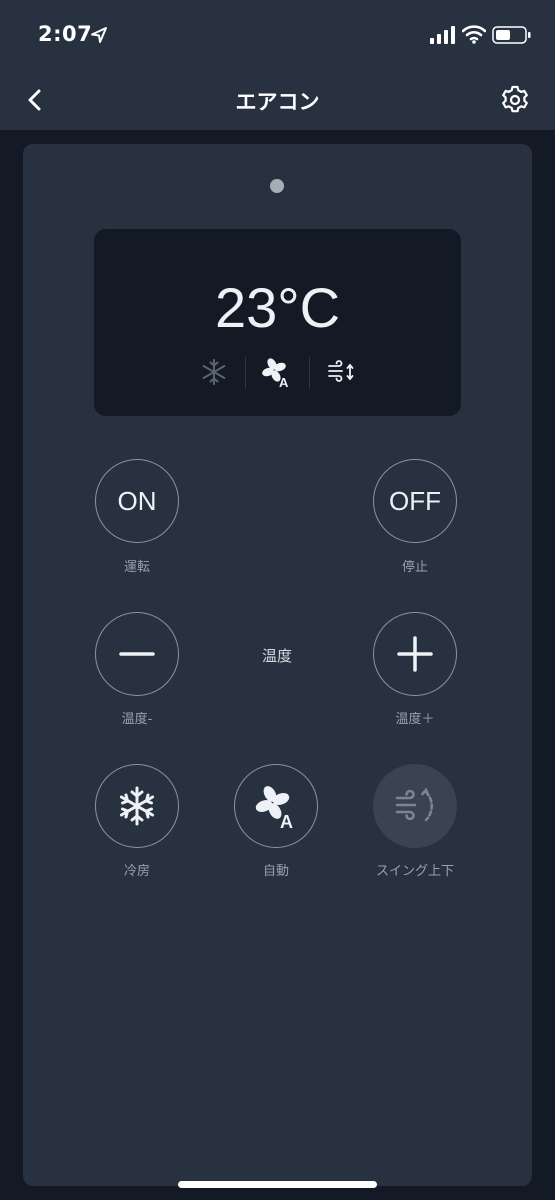 Image resolution: width=555 pixels, height=1200 pixels. I want to click on gear-icon, so click(515, 100).